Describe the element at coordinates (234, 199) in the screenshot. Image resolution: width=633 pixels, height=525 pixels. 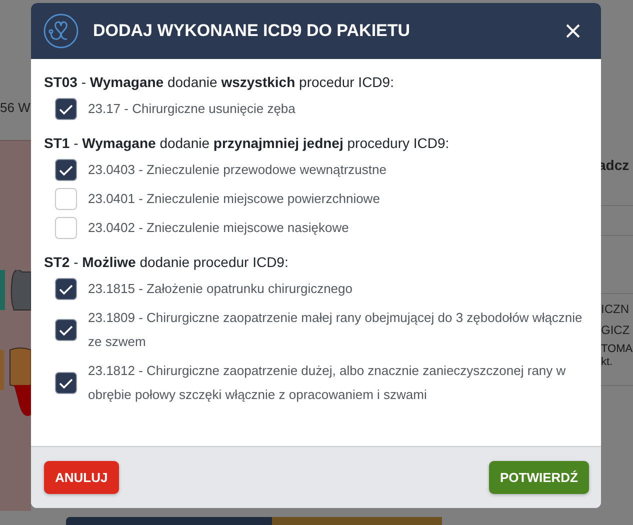
I see `procedure-label: 23.0401 - Znieczulenie miejscowe powierzchniowe` at that location.